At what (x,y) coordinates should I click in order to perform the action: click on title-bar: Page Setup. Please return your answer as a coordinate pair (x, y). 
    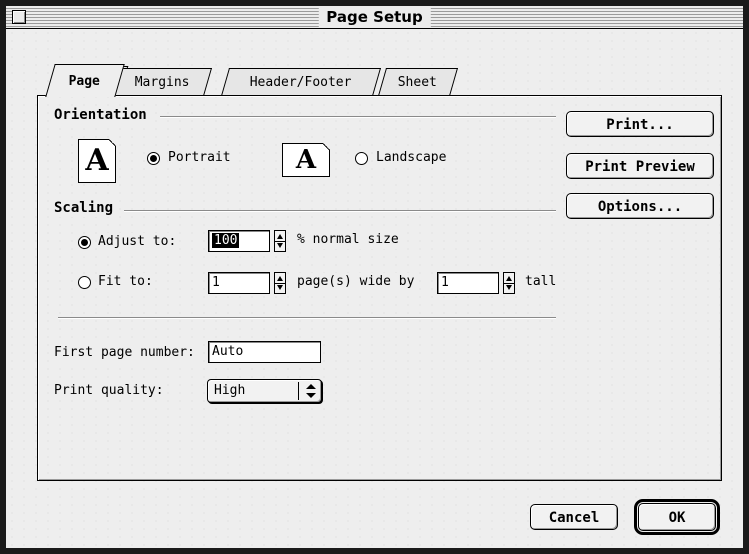
    Looking at the image, I should click on (374, 17).